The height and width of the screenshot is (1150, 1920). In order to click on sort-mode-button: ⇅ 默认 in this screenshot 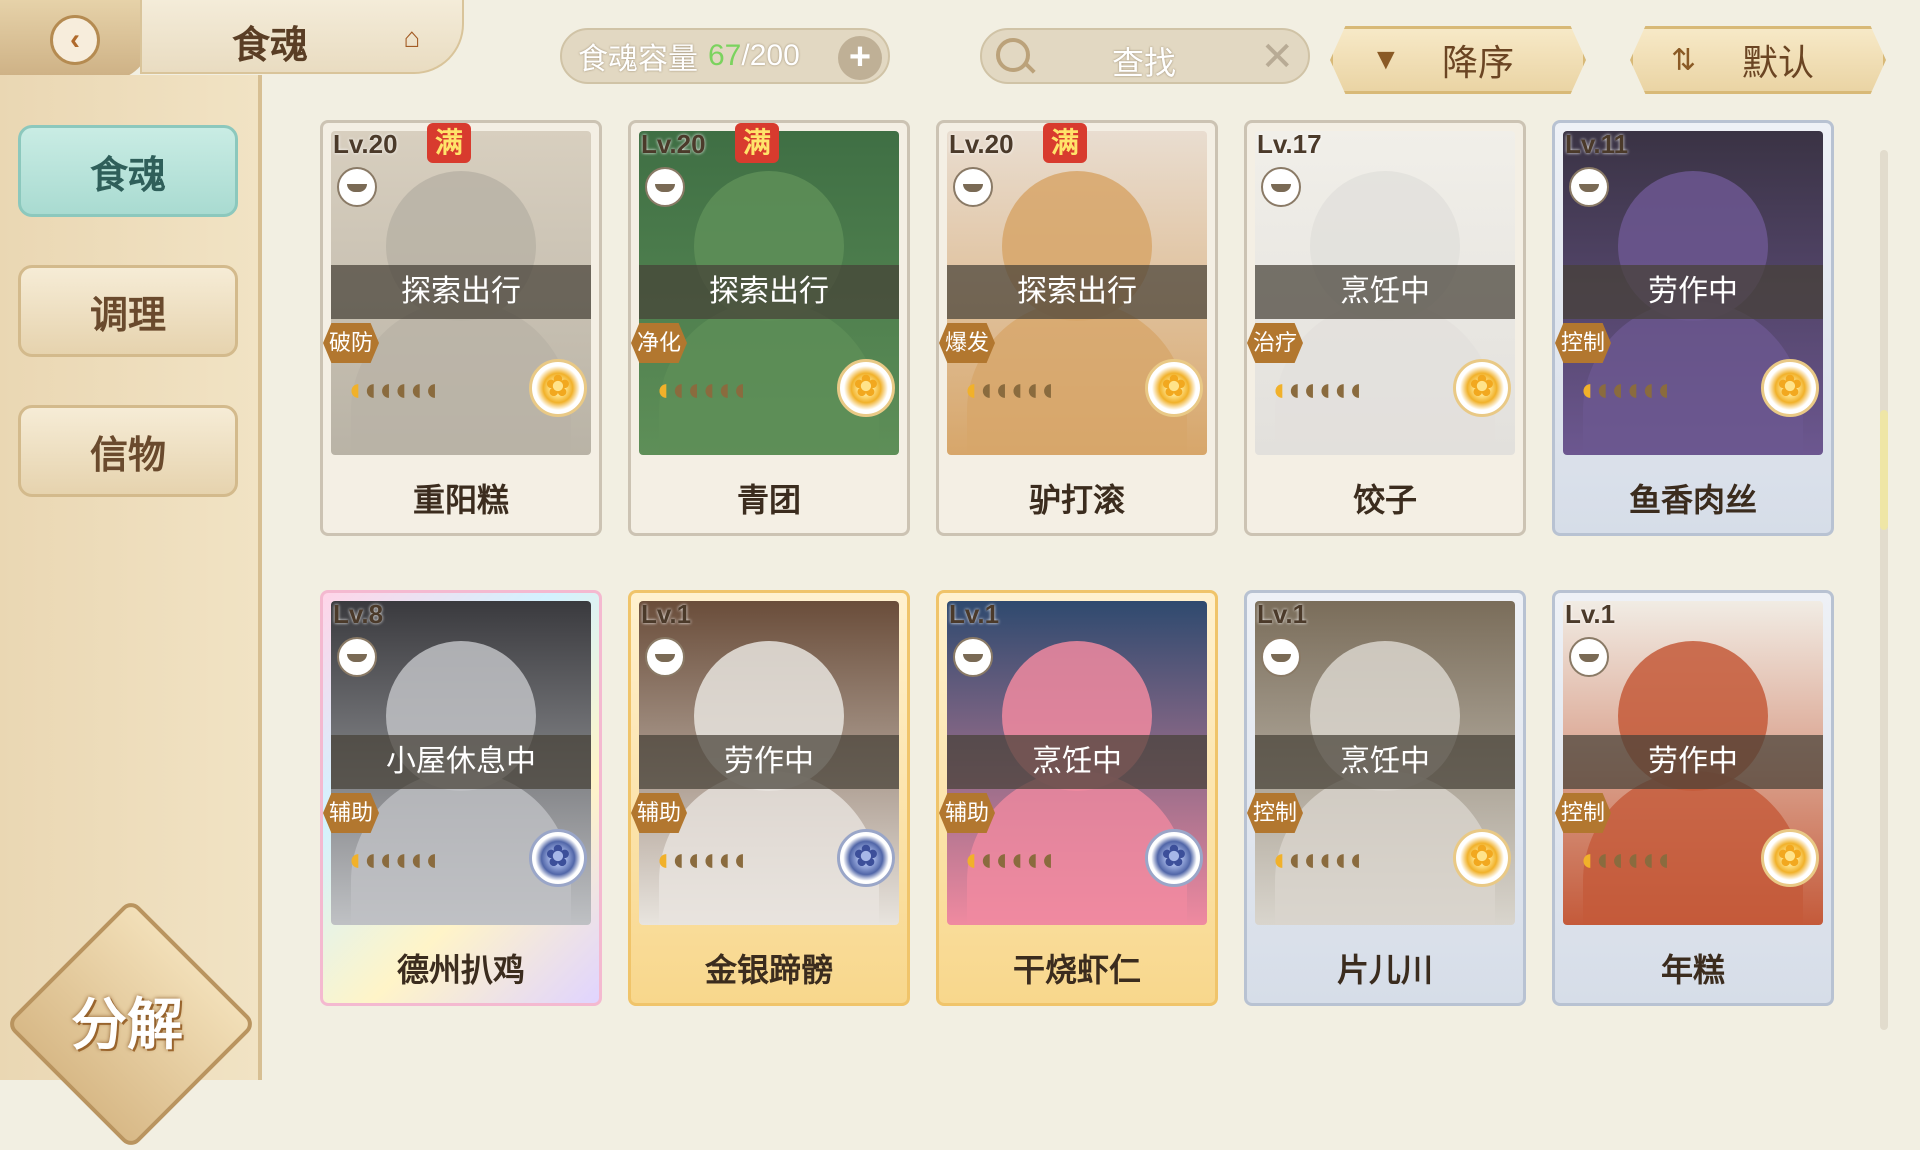, I will do `click(1758, 60)`.